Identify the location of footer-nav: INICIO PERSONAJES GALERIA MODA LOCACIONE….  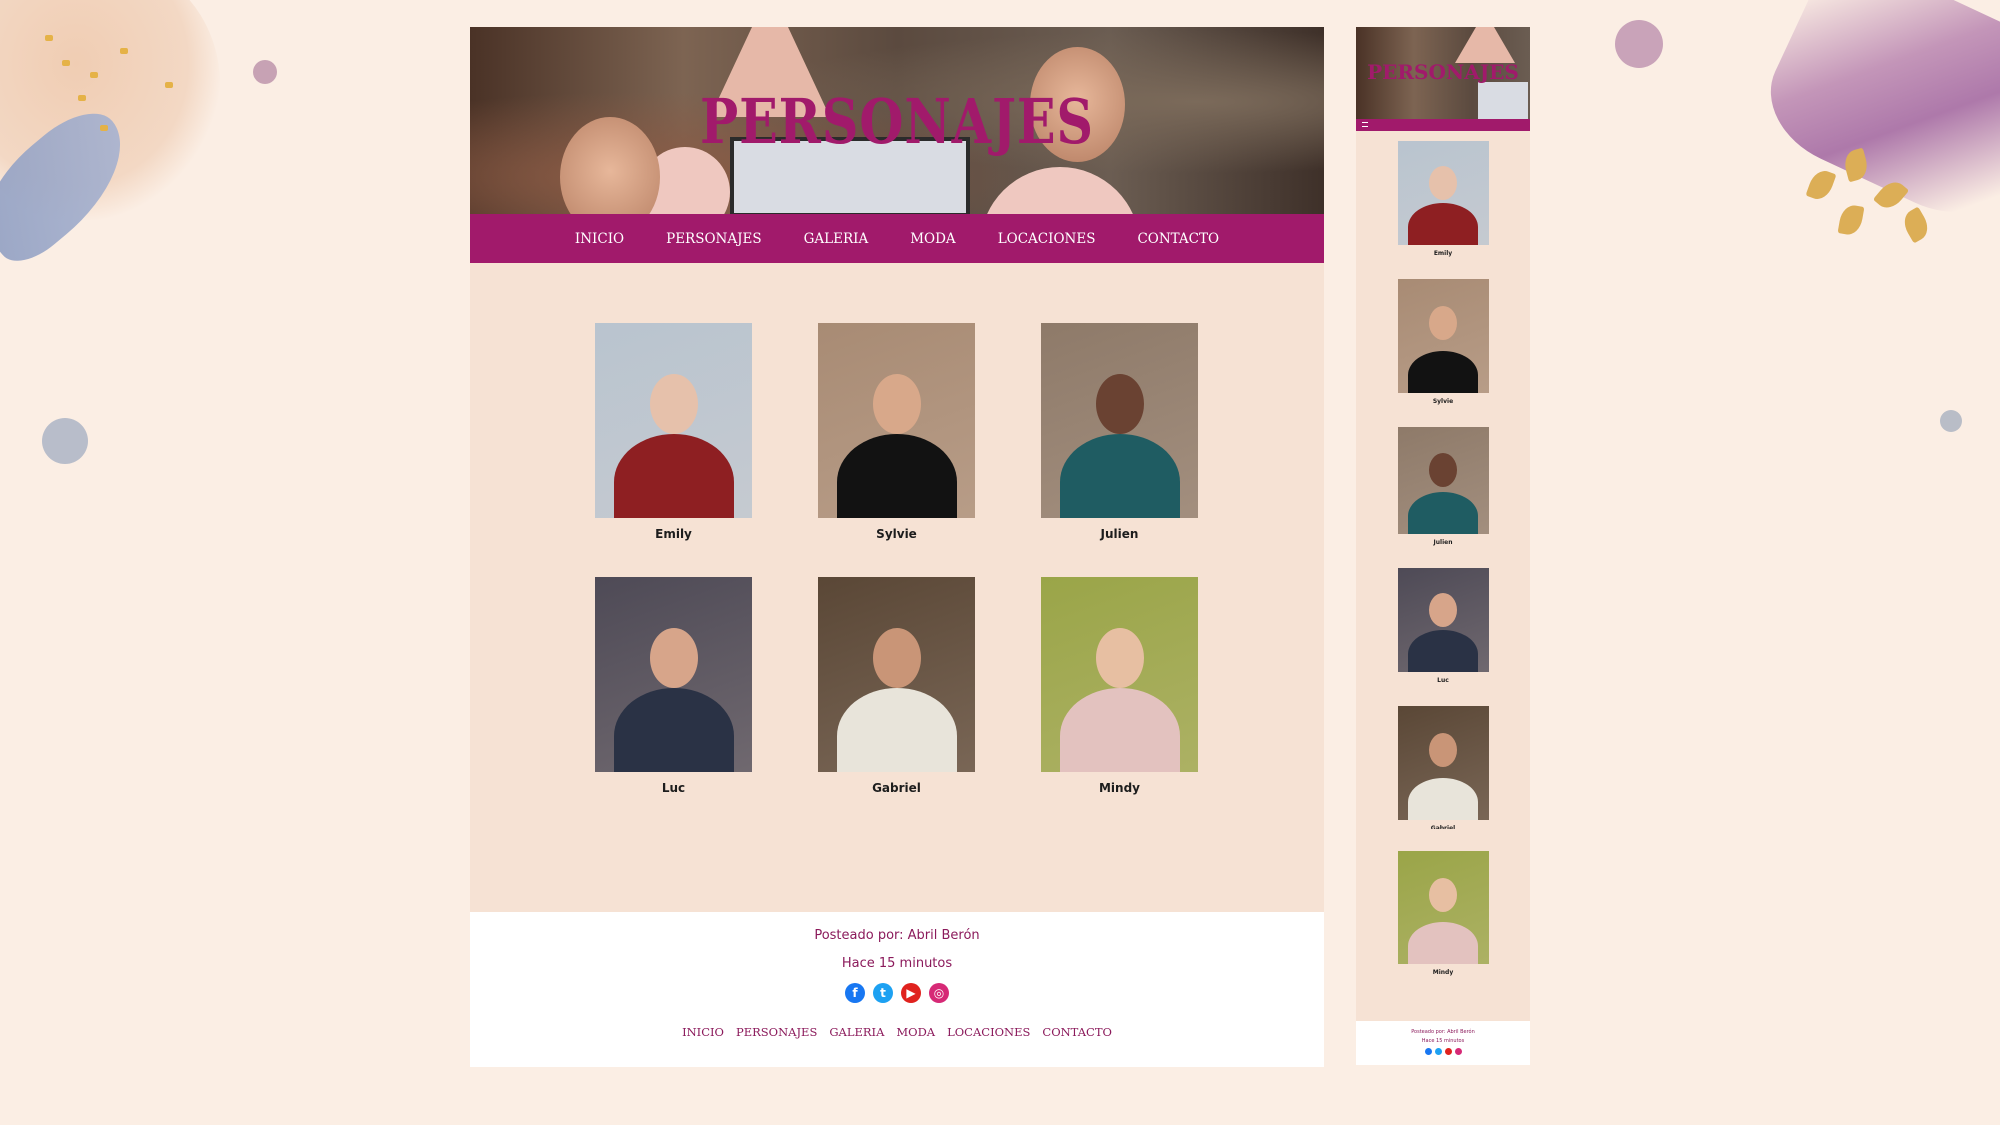
(897, 1032).